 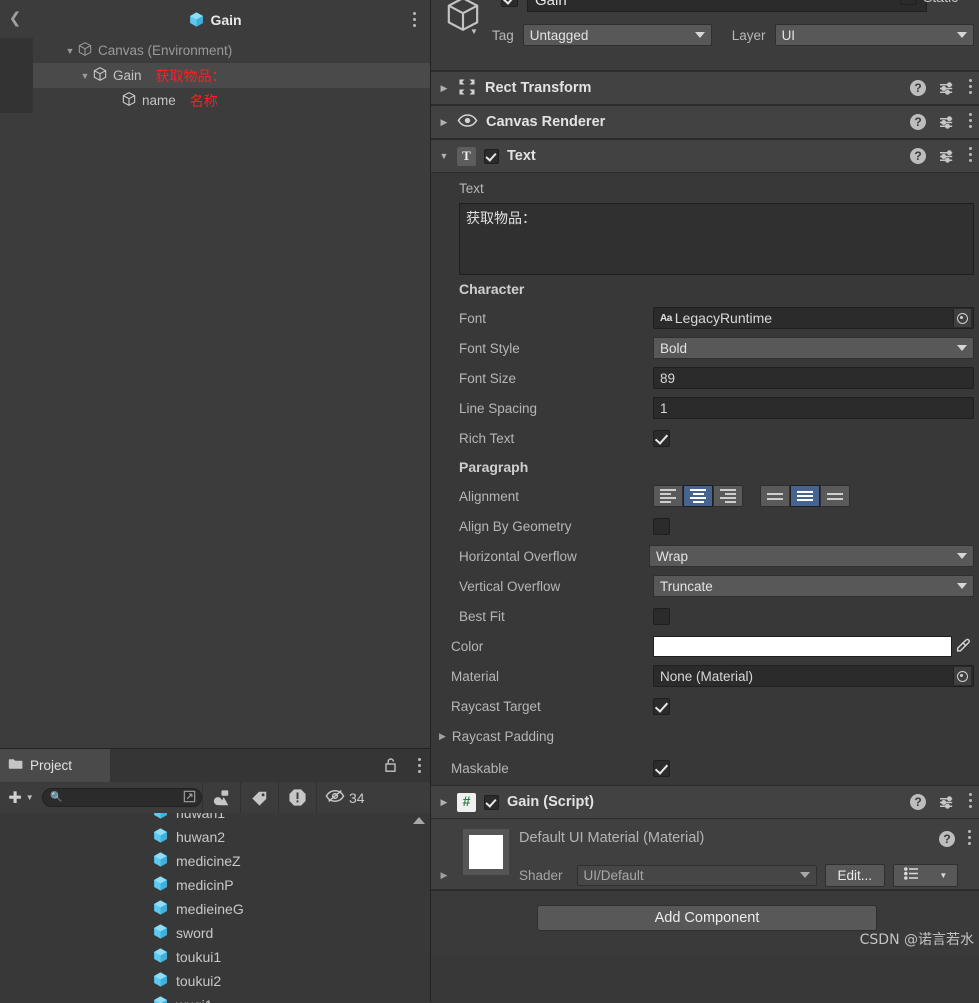 I want to click on text-value-textarea: 获取物品：, so click(x=716, y=239).